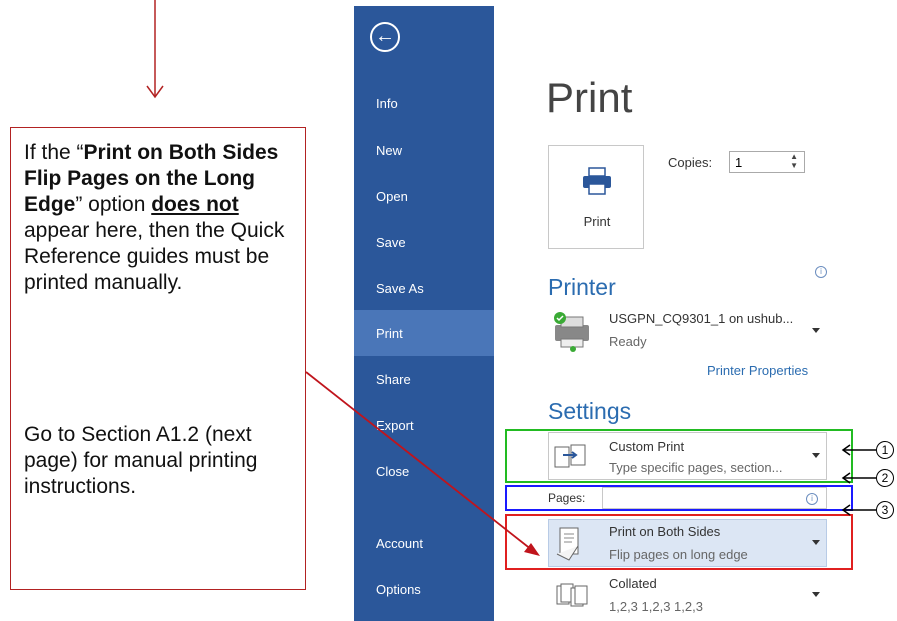 Image resolution: width=897 pixels, height=621 pixels. What do you see at coordinates (885, 510) in the screenshot?
I see `annotation-number-3: 3` at bounding box center [885, 510].